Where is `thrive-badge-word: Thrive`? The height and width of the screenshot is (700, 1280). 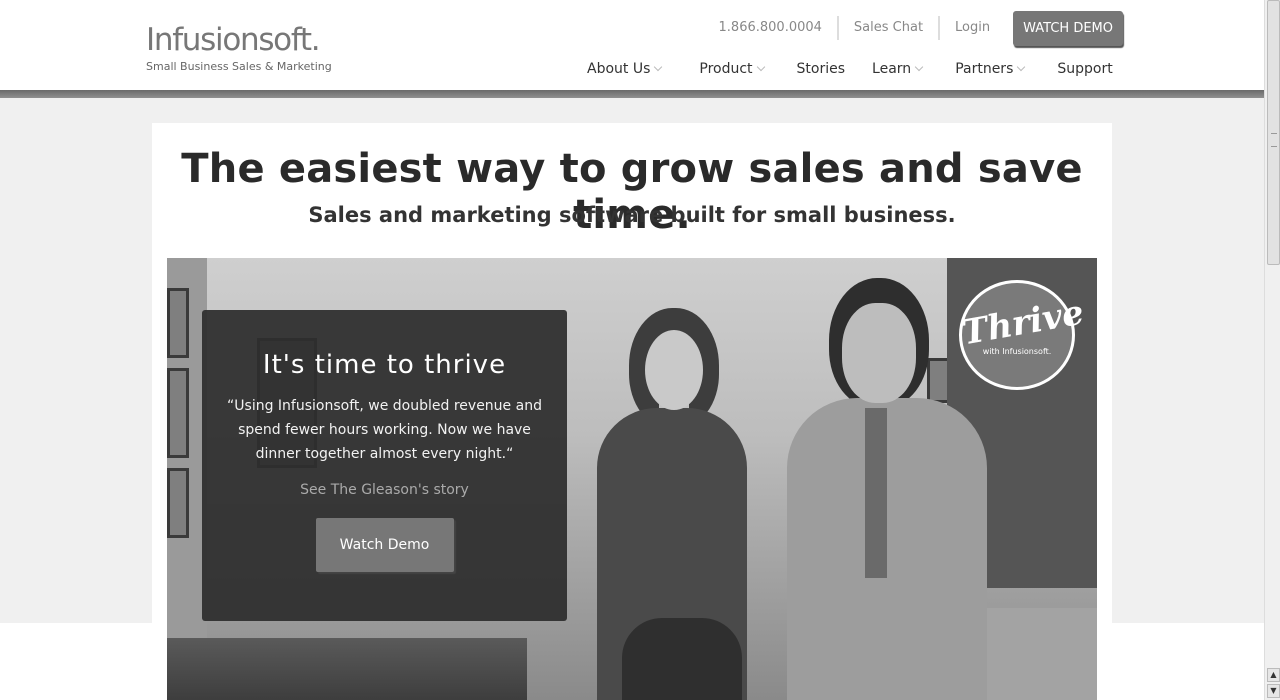 thrive-badge-word: Thrive is located at coordinates (1023, 323).